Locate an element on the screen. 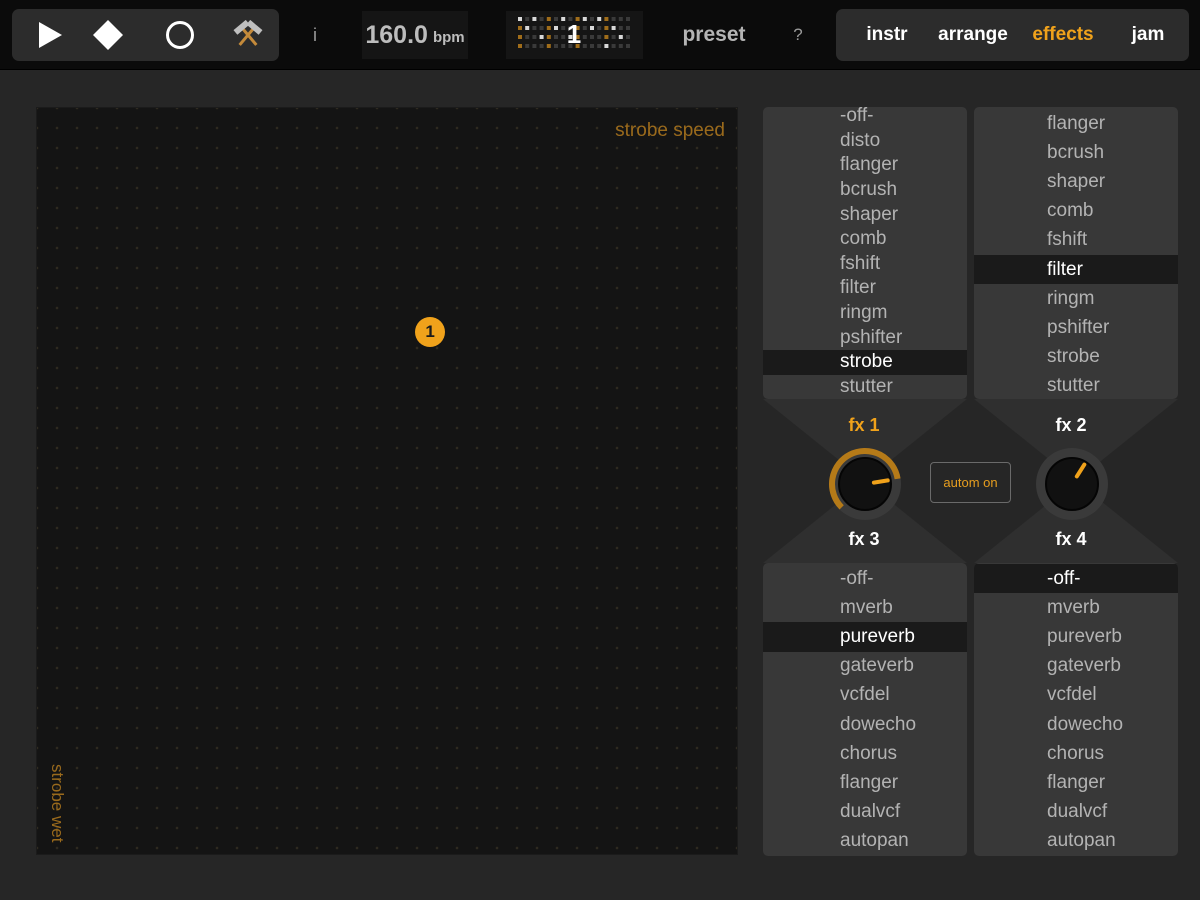  fx-mix-knob-right is located at coordinates (1072, 484).